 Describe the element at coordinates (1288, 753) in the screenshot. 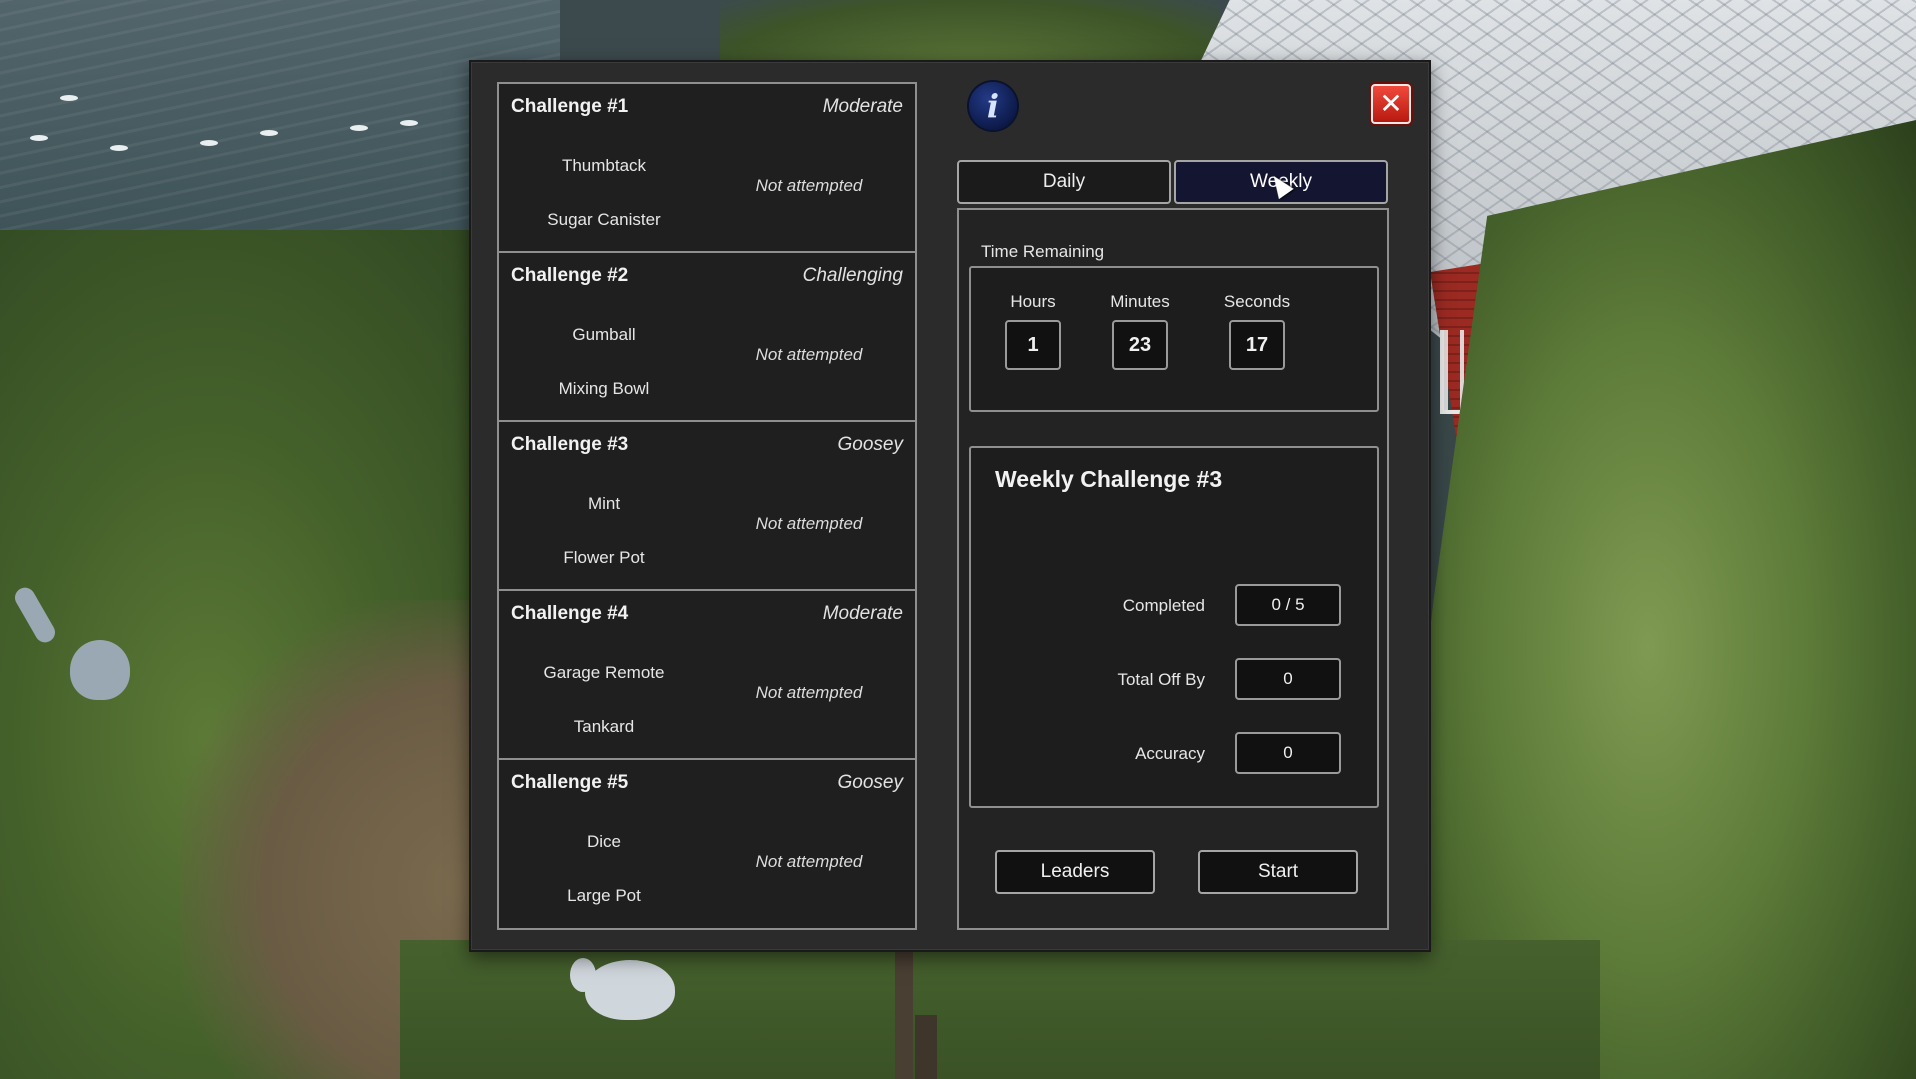

I see `accuracy-value: 0` at that location.